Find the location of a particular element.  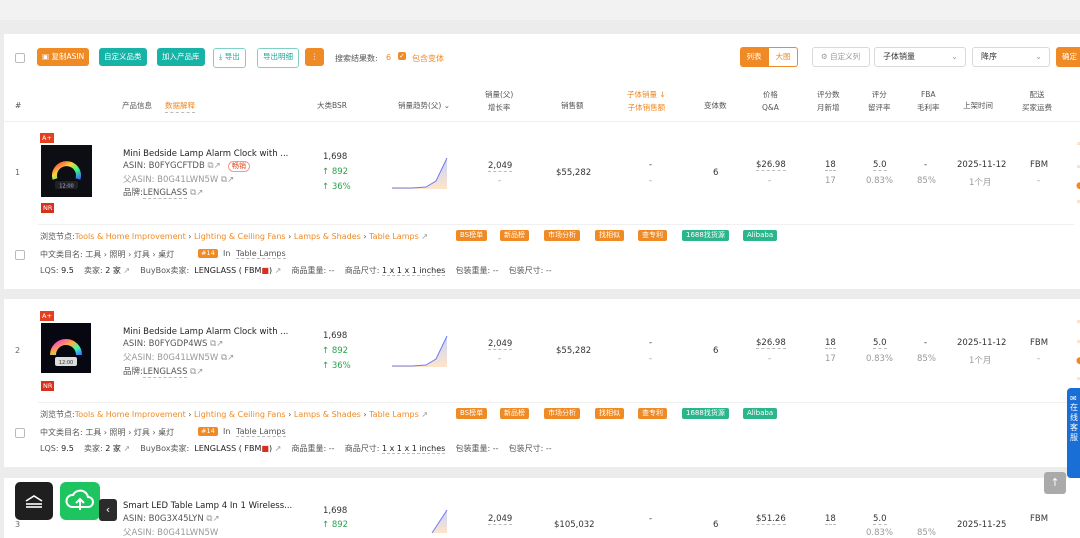

custom-columns-button: ⚙ 自定义列 is located at coordinates (841, 57).